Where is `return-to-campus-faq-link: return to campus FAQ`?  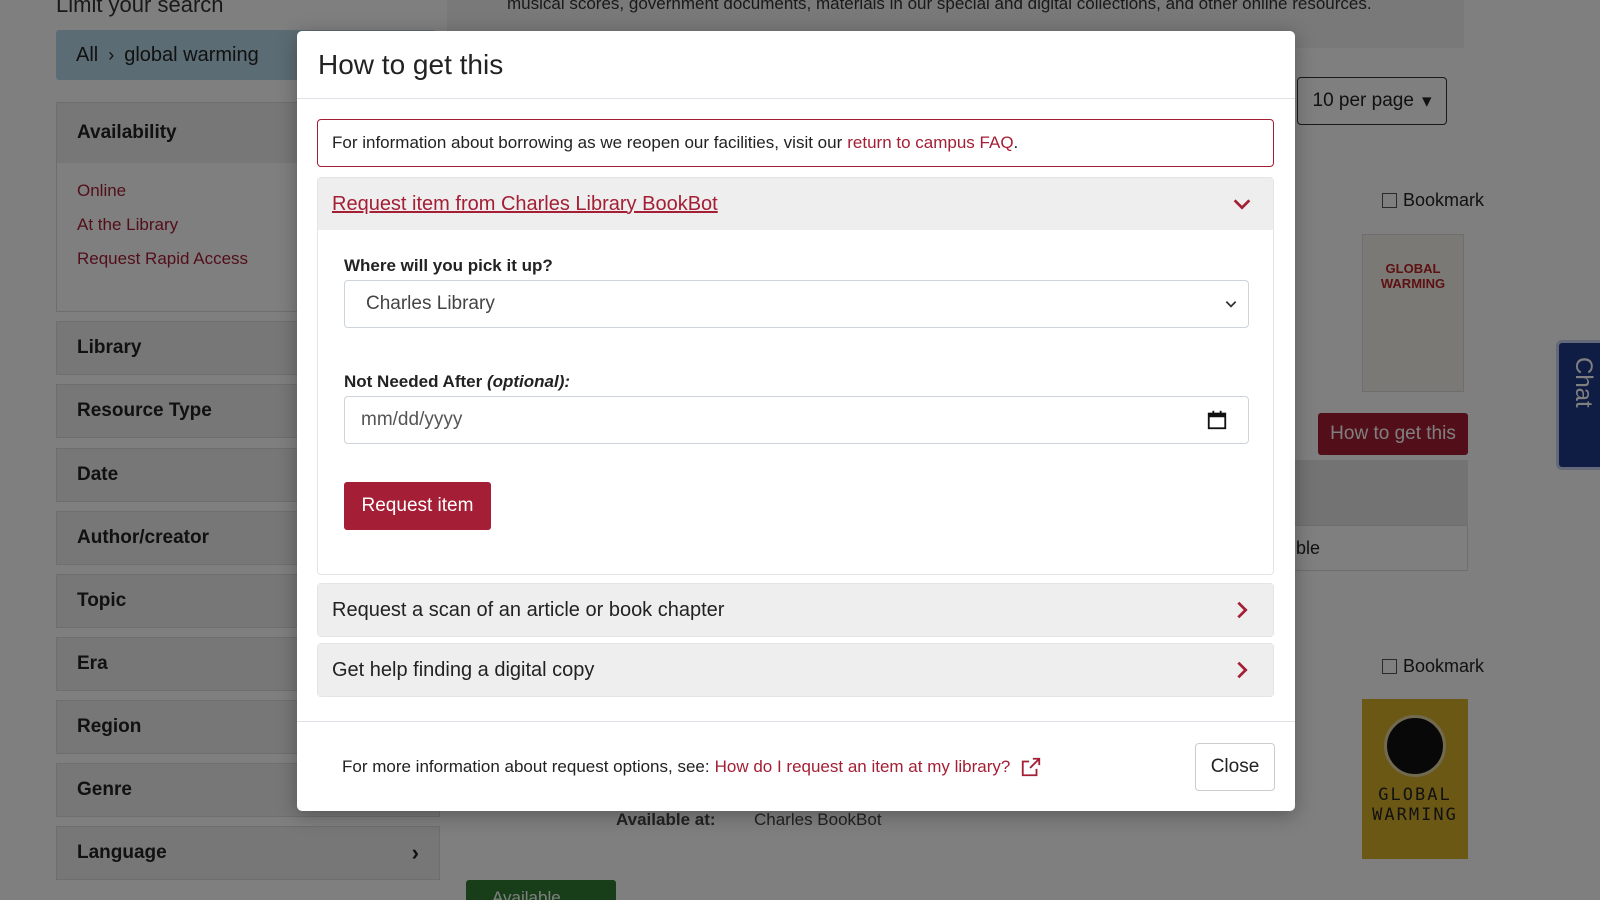
return-to-campus-faq-link: return to campus FAQ is located at coordinates (930, 143).